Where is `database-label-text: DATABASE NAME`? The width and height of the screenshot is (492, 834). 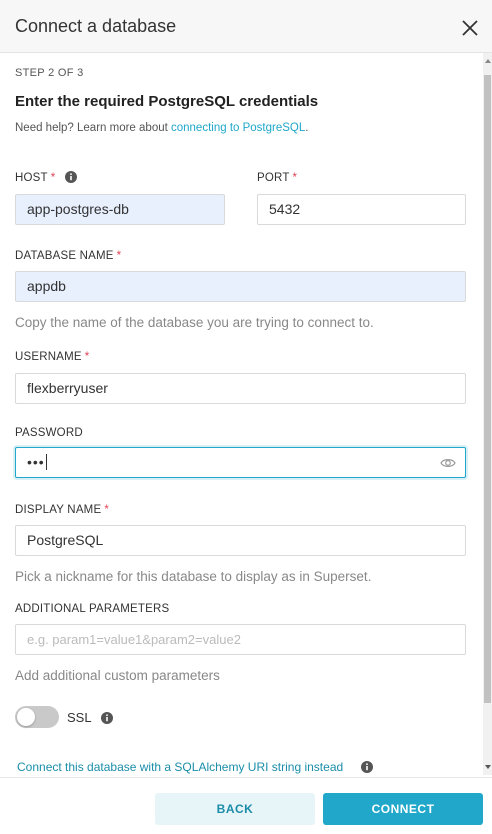 database-label-text: DATABASE NAME is located at coordinates (64, 256).